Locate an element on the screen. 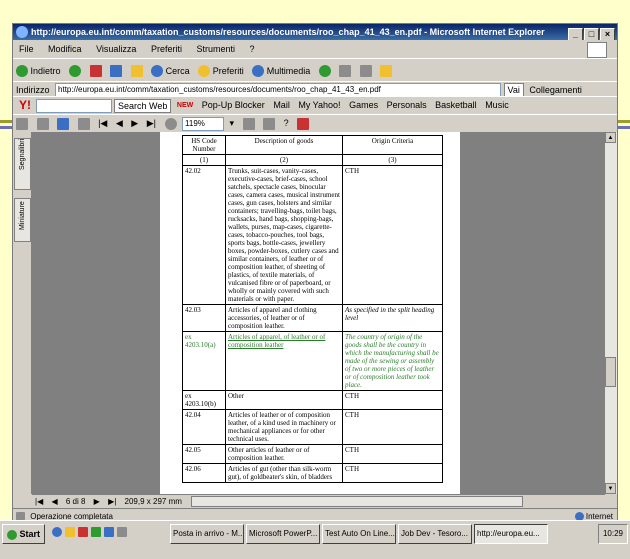  word-quicklaunch-icon is located at coordinates (109, 531).